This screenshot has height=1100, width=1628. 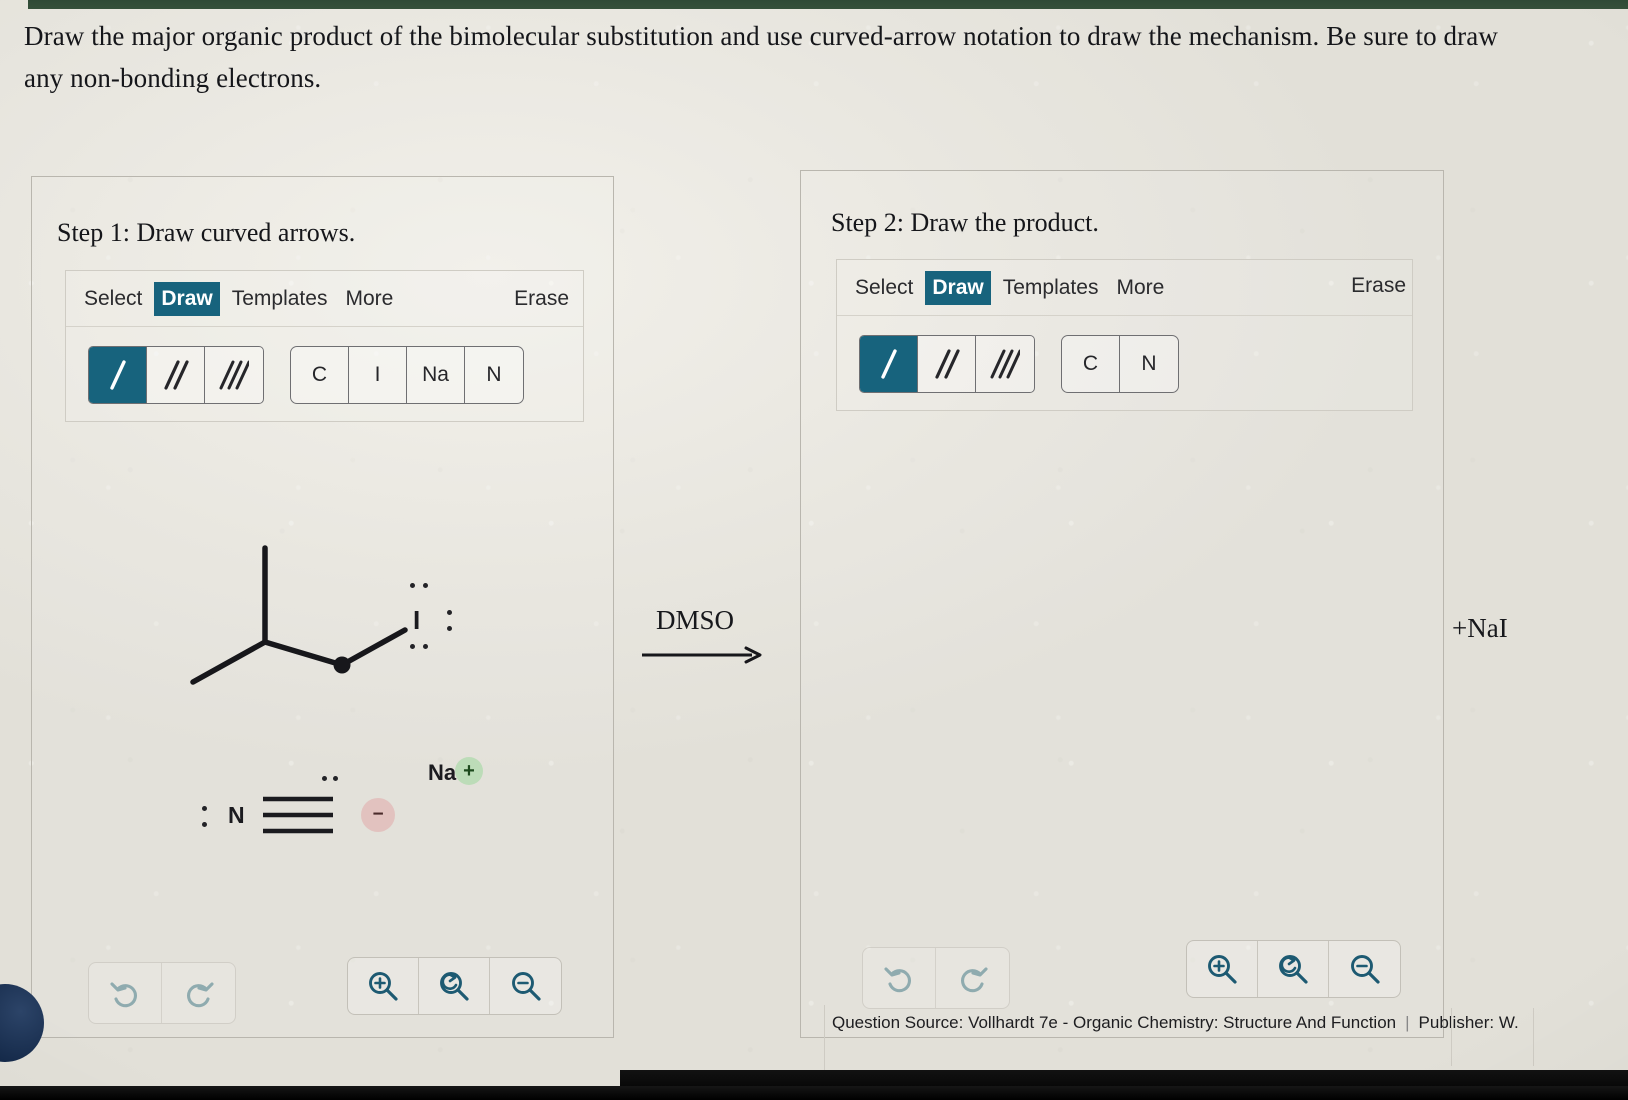 What do you see at coordinates (494, 374) in the screenshot?
I see `atom-button-n-1: N` at bounding box center [494, 374].